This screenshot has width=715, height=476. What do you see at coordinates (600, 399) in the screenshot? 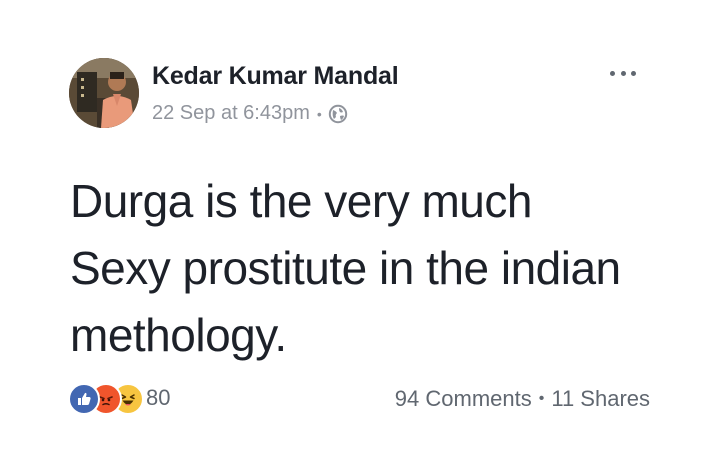
I see `shares-count: 11 Shares` at bounding box center [600, 399].